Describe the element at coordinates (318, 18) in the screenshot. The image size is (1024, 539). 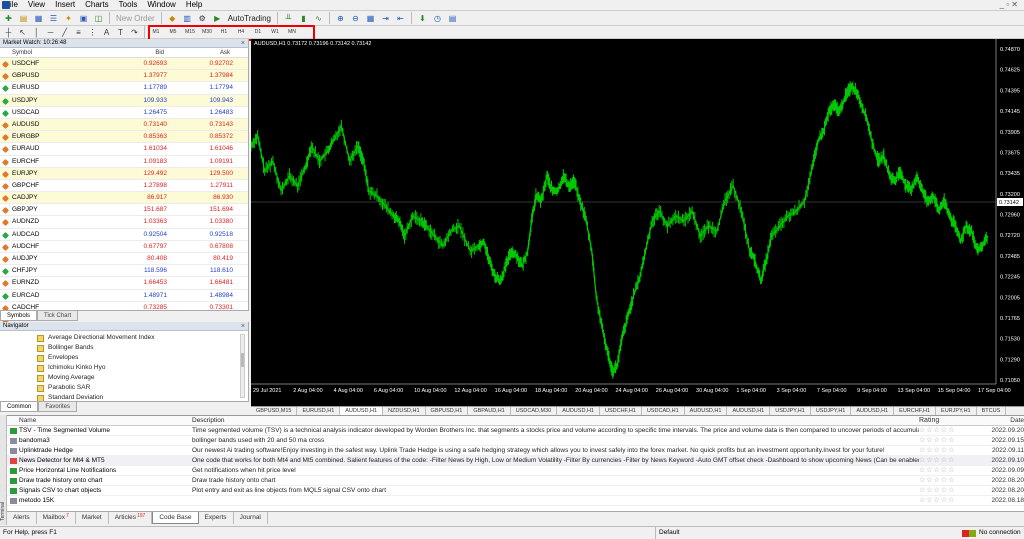
I see `line-chart-icon: ∿` at that location.